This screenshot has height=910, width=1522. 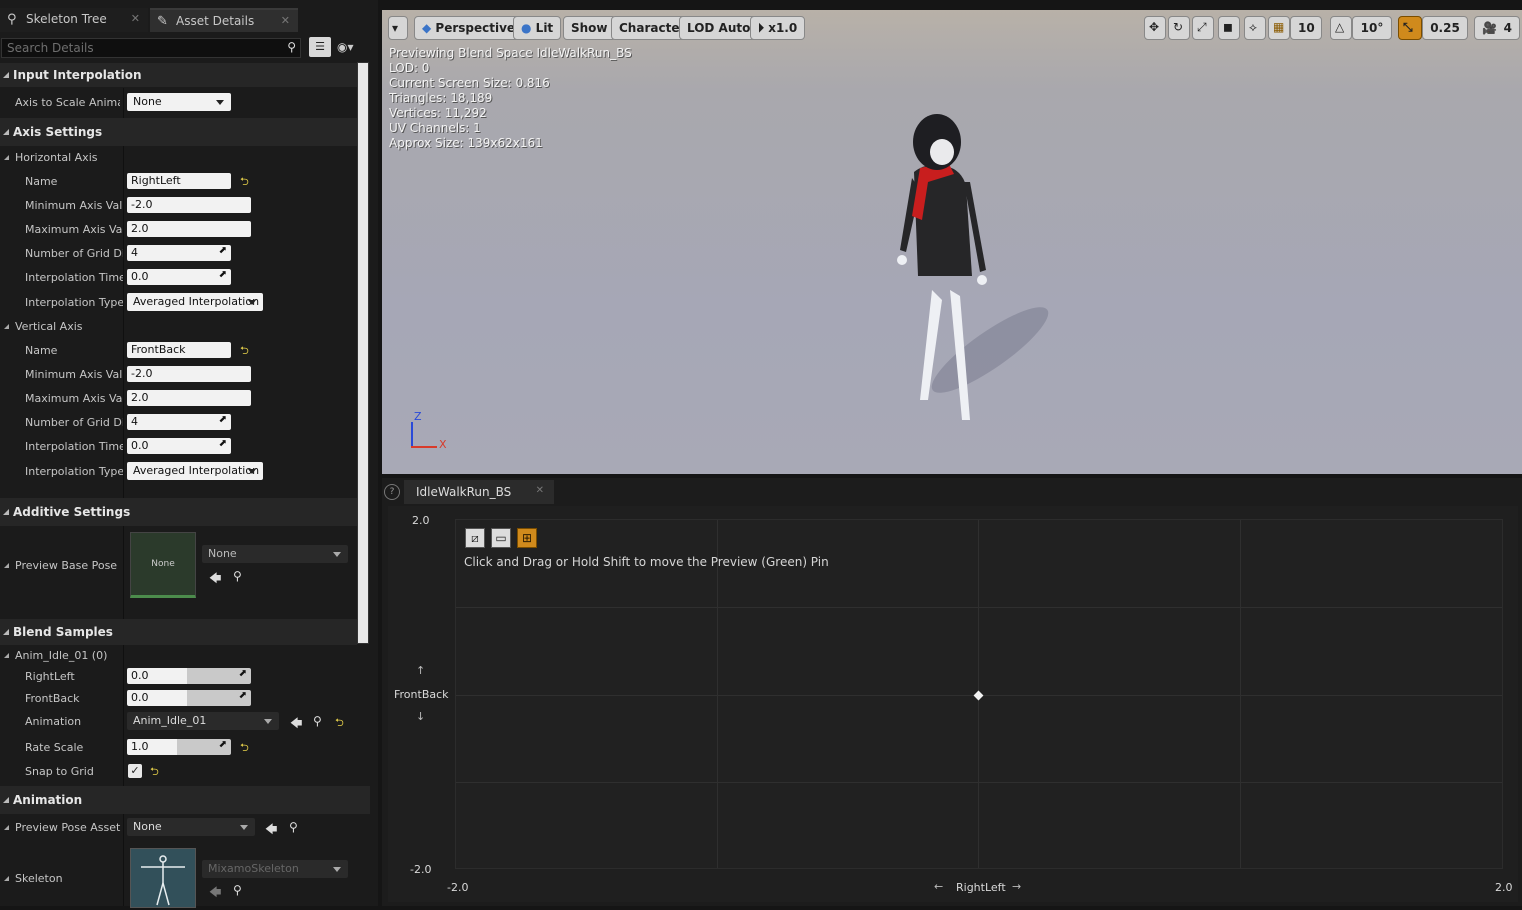 What do you see at coordinates (178, 75) in the screenshot?
I see `section-input-interpolation: Input Interpolation` at bounding box center [178, 75].